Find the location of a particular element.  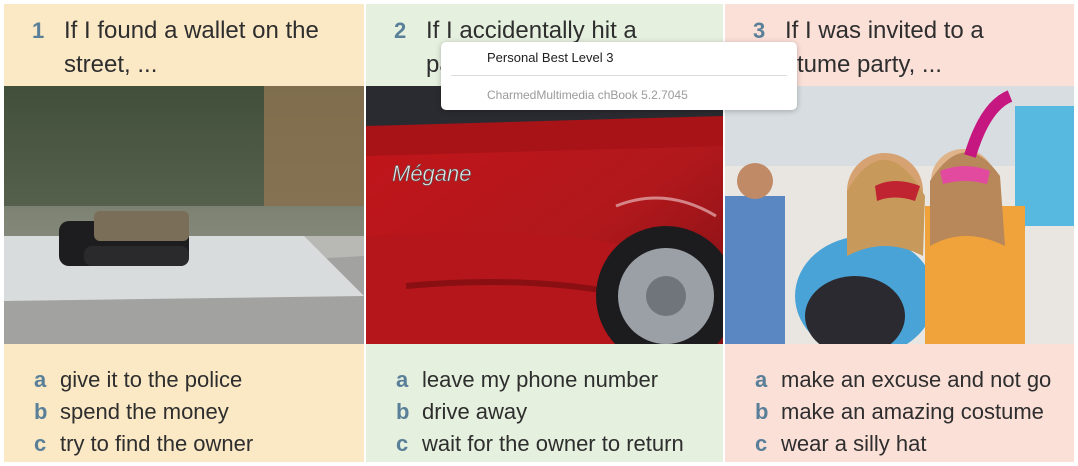

answer-option: c wear a silly hat is located at coordinates (911, 444).